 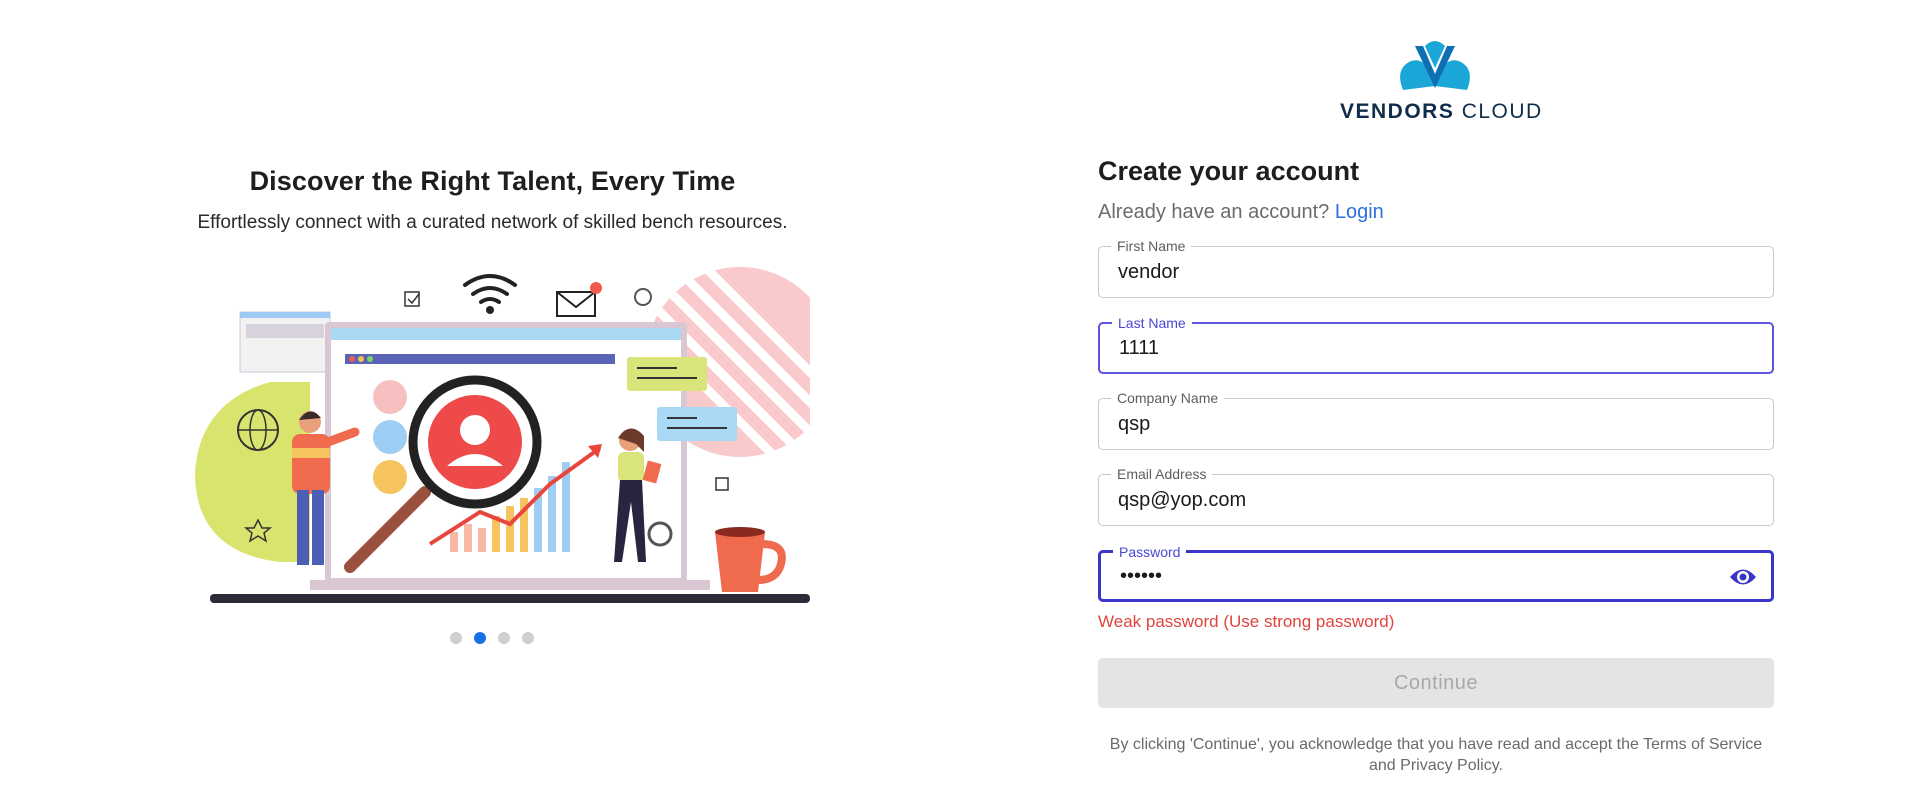 I want to click on email-field: Email Address, so click(x=1436, y=495).